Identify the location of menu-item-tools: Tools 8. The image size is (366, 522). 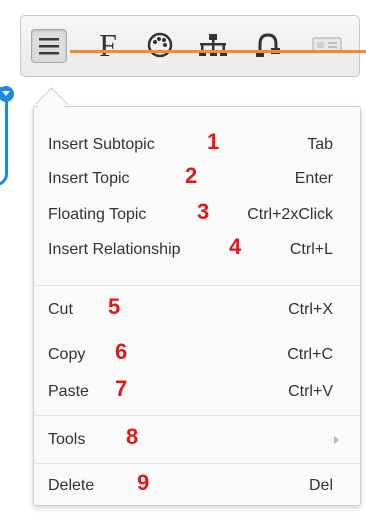
(197, 439).